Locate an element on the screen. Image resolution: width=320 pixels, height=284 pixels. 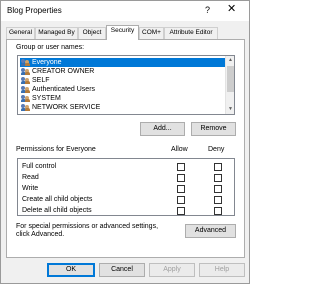
list-item: Everyone is located at coordinates (123, 62).